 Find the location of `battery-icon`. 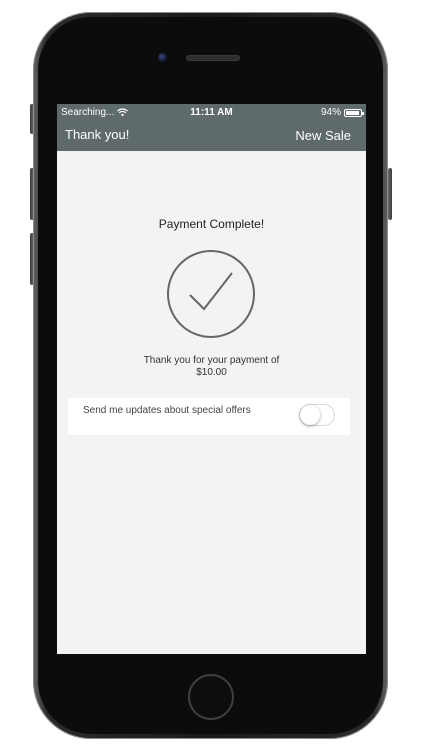

battery-icon is located at coordinates (354, 112).